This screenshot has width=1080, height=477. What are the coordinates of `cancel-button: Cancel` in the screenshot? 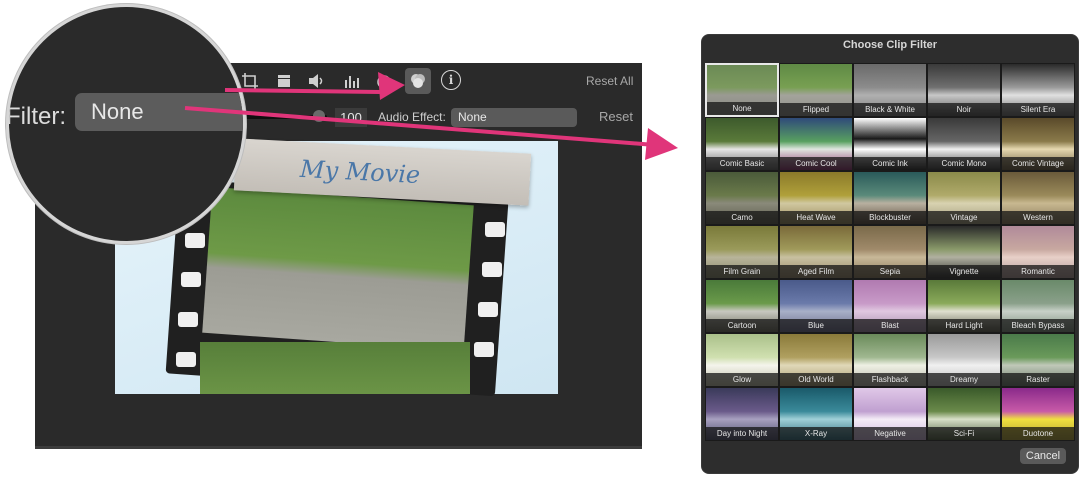 It's located at (1043, 456).